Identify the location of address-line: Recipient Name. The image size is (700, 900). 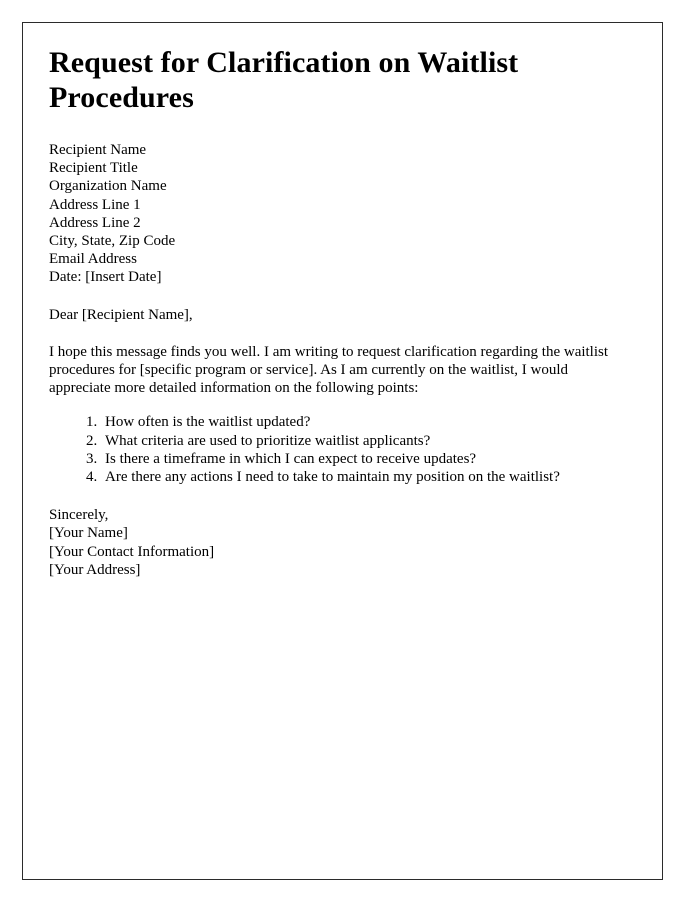
(98, 150).